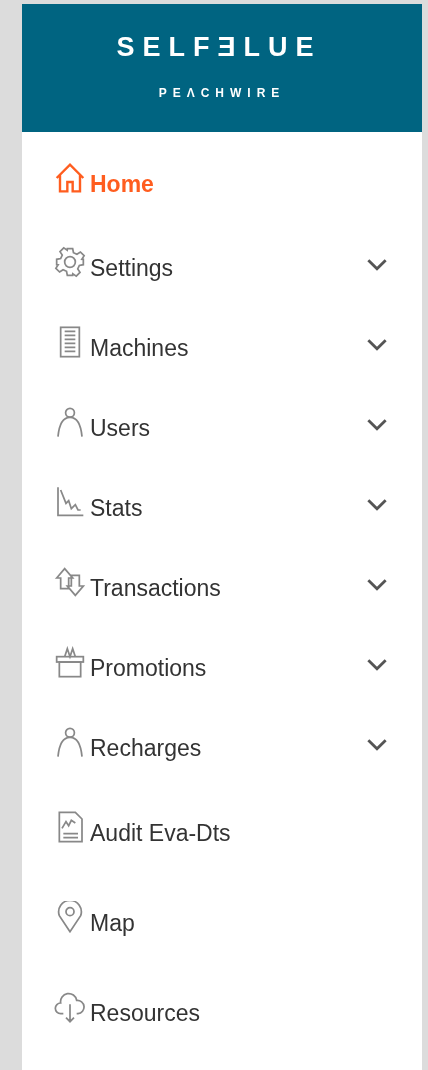 The height and width of the screenshot is (1070, 428). Describe the element at coordinates (222, 93) in the screenshot. I see `brand-sublogo: PEΛCHWIRE` at that location.